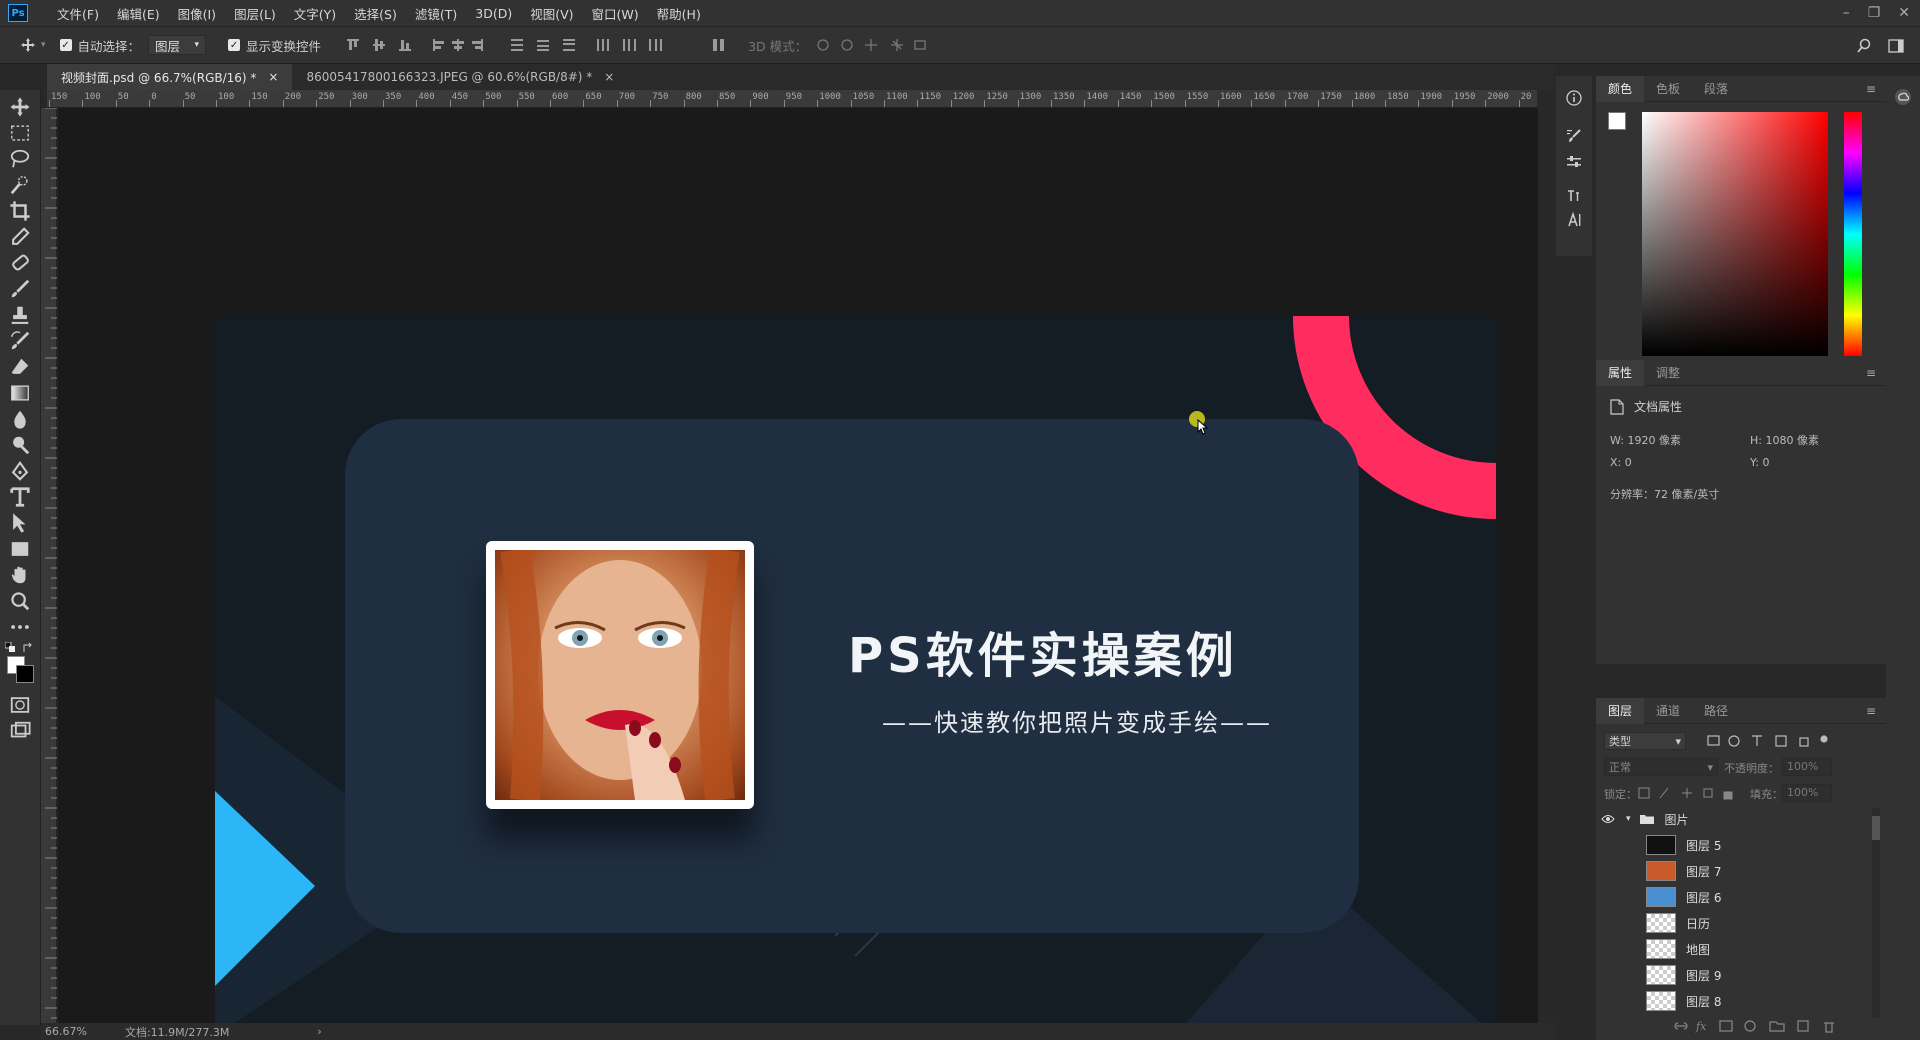 Image resolution: width=1920 pixels, height=1040 pixels. I want to click on layer-filter-icons, so click(1771, 741).